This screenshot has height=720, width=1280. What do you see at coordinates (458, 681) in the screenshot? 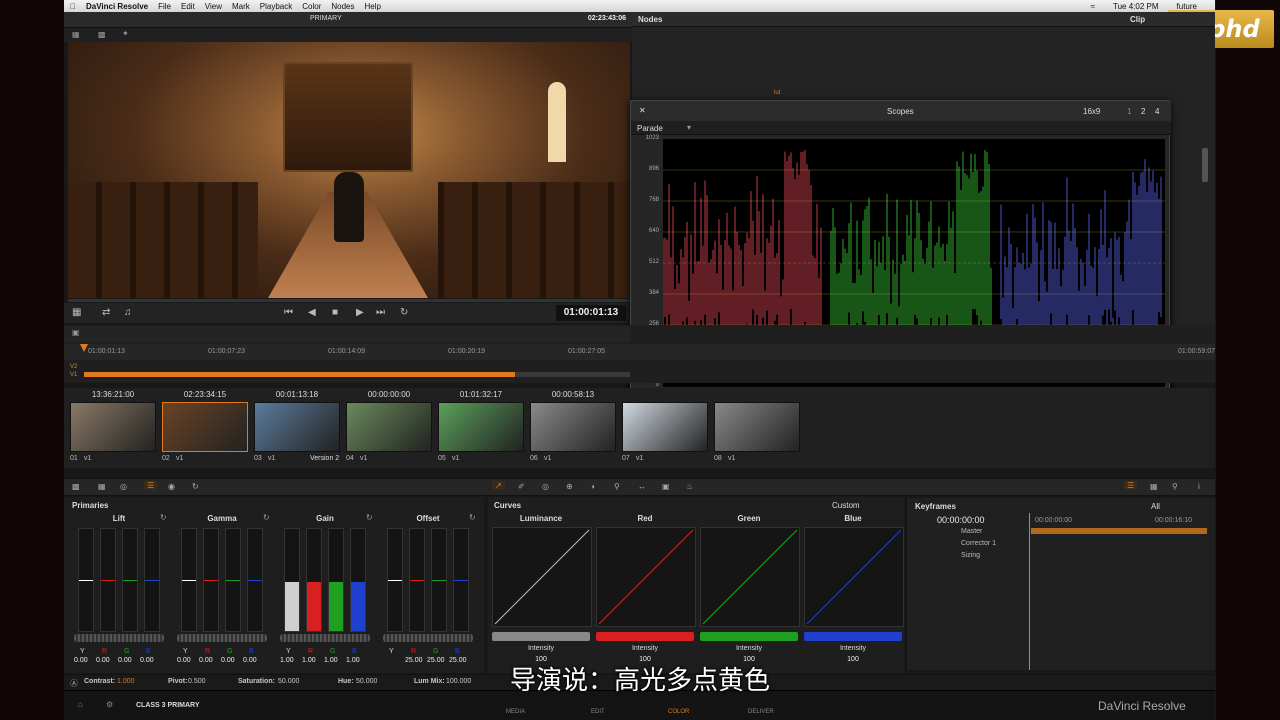
I see `lummix-value: 100.000` at bounding box center [458, 681].